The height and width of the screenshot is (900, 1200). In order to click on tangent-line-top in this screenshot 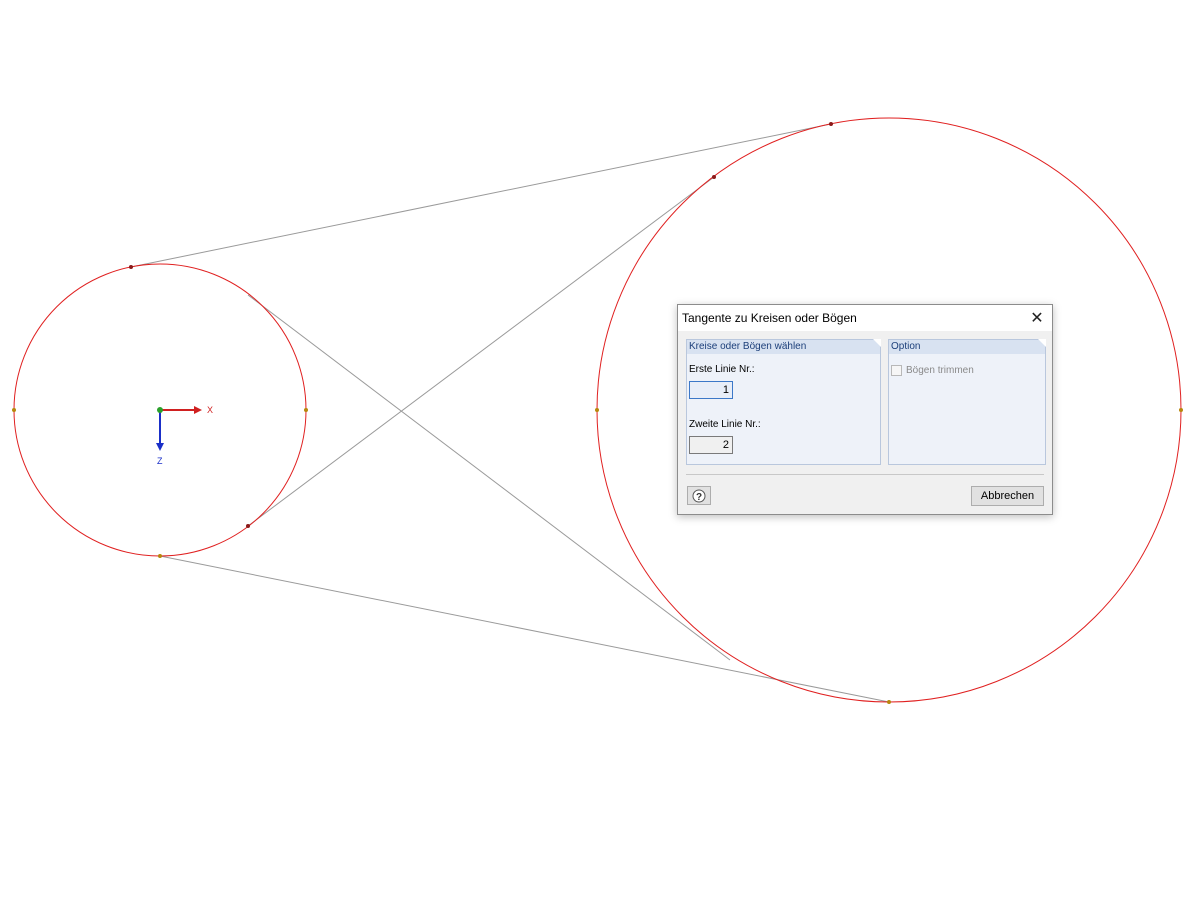, I will do `click(481, 195)`.